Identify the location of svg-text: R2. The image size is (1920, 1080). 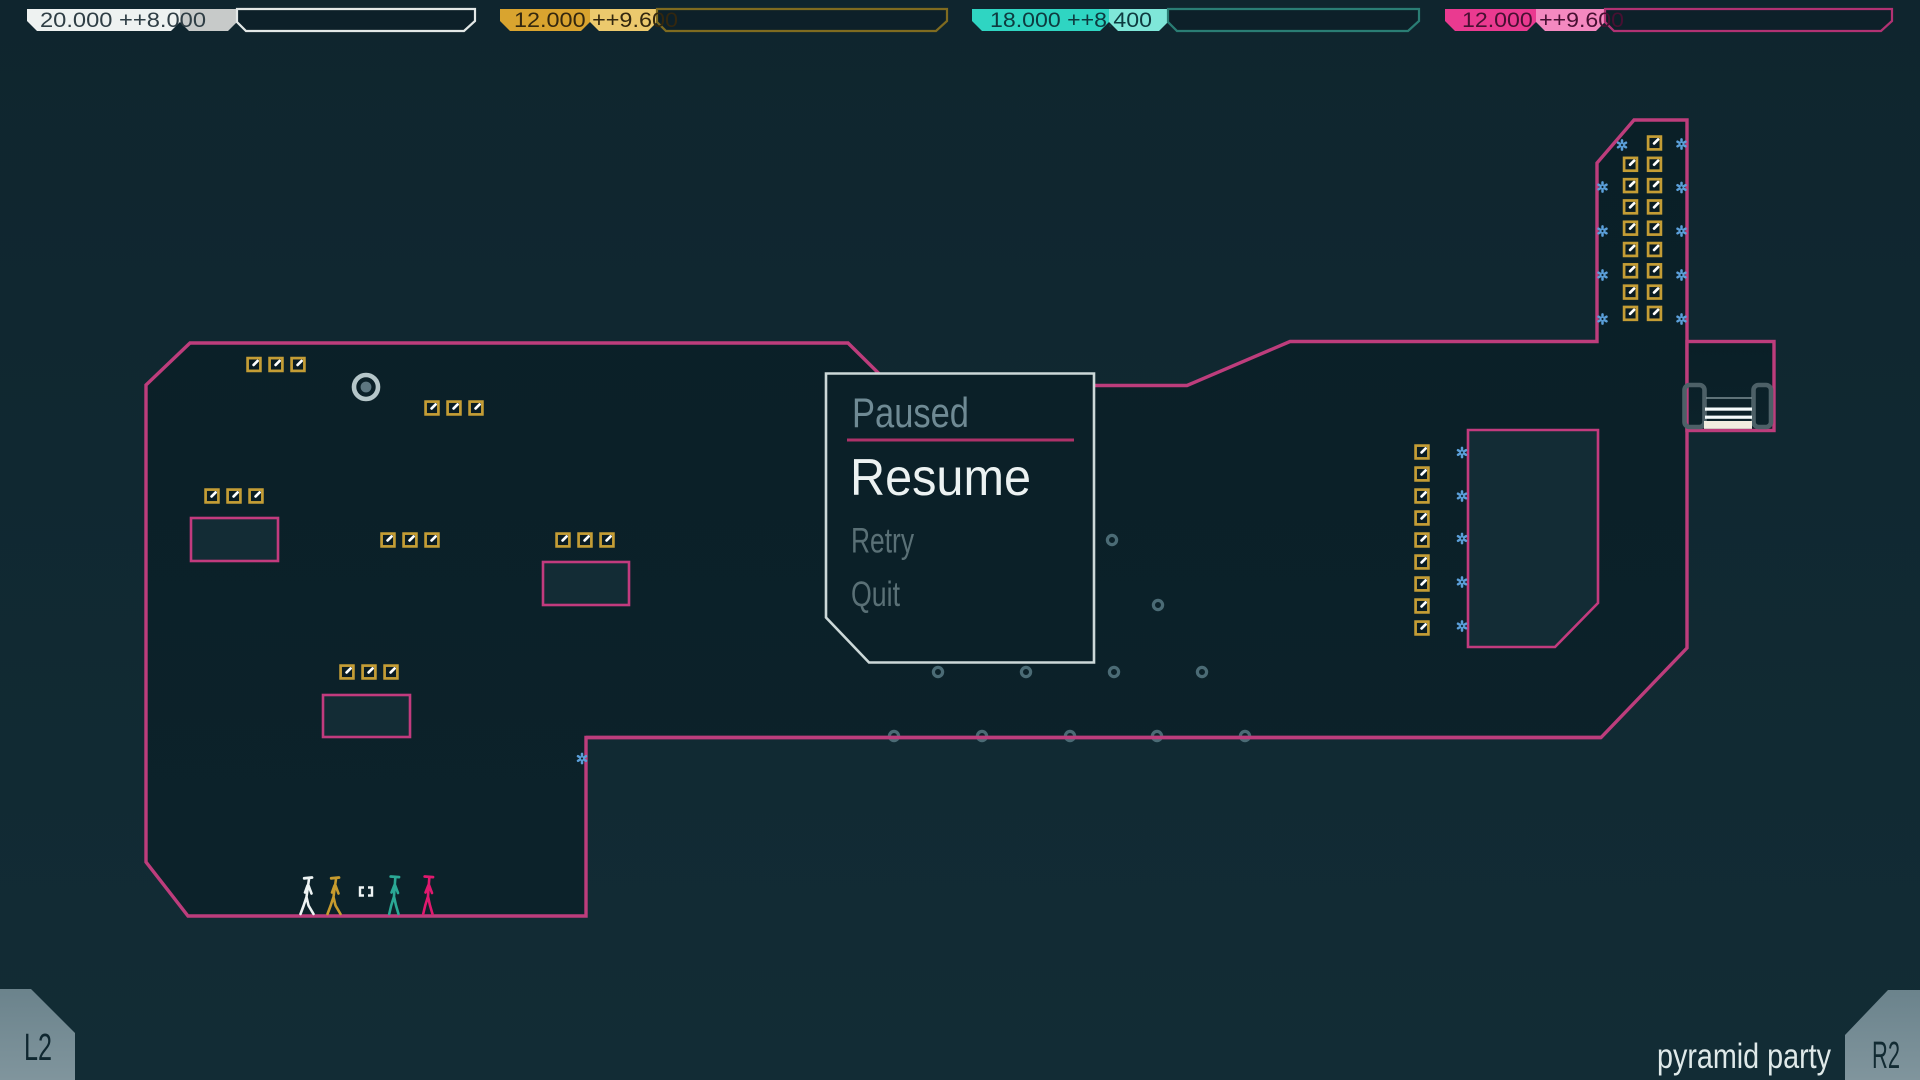
(1886, 1056).